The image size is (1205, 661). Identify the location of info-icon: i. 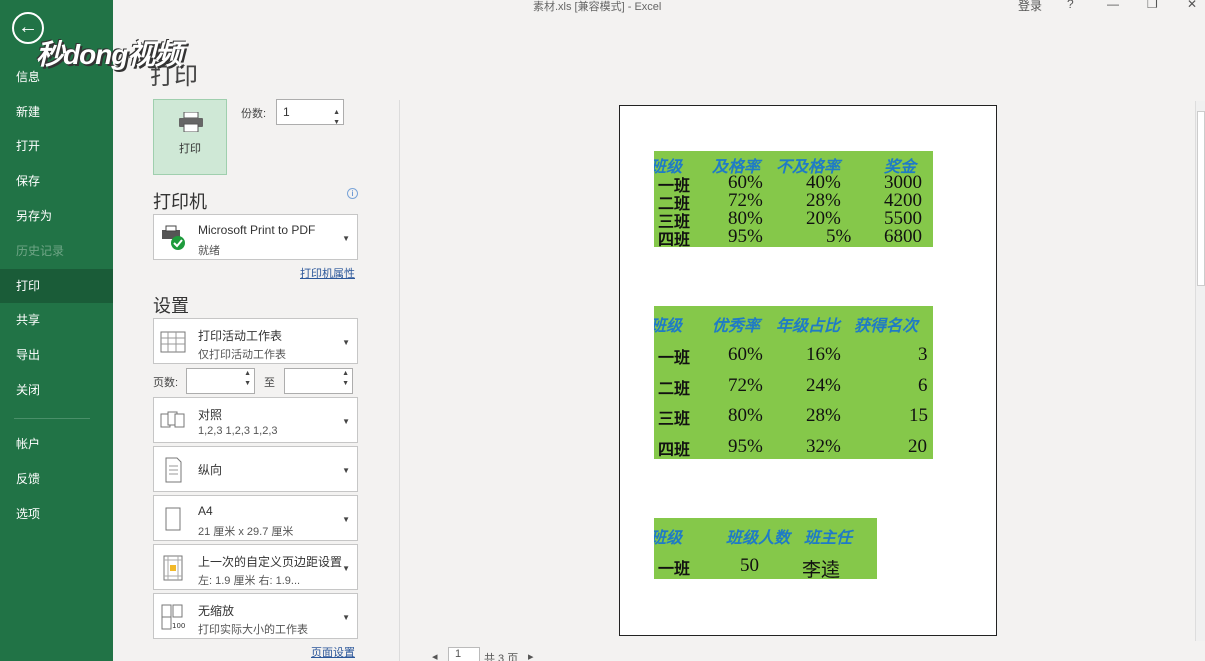
(352, 193).